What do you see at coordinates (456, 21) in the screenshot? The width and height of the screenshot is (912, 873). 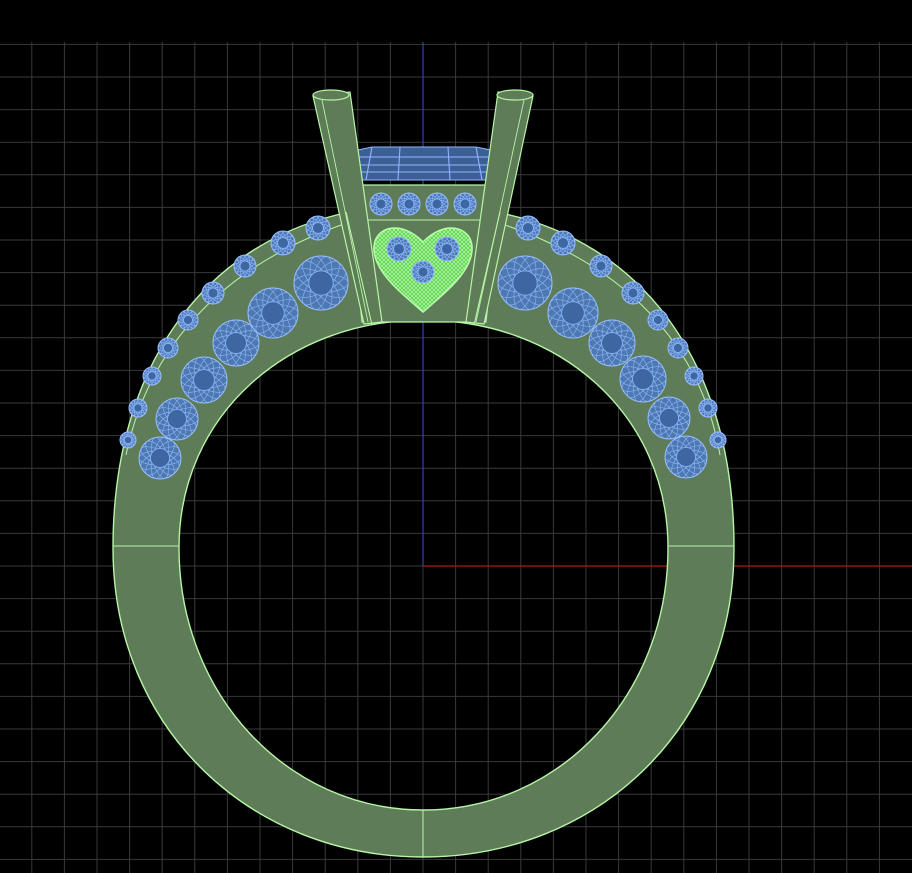 I see `viewport-top-band` at bounding box center [456, 21].